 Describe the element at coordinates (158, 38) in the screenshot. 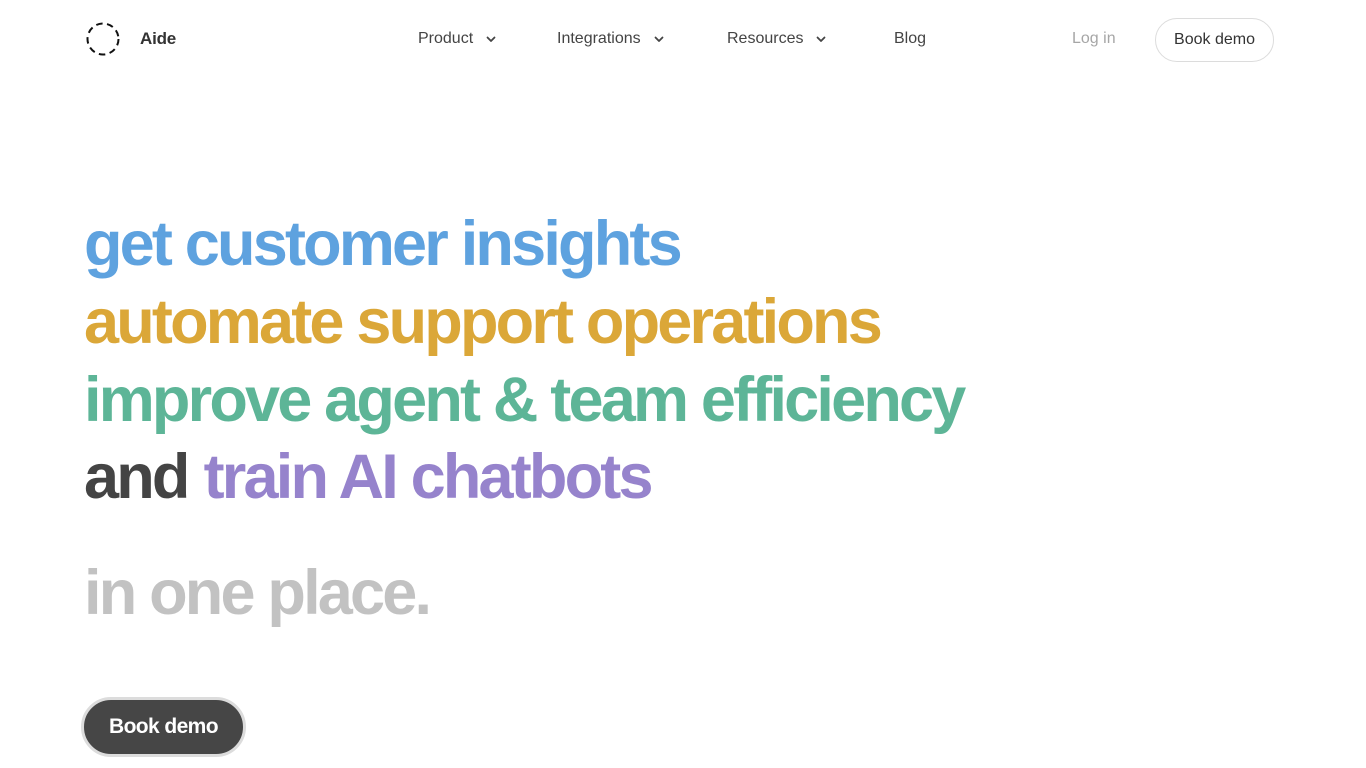

I see `brand-name: Aide` at that location.